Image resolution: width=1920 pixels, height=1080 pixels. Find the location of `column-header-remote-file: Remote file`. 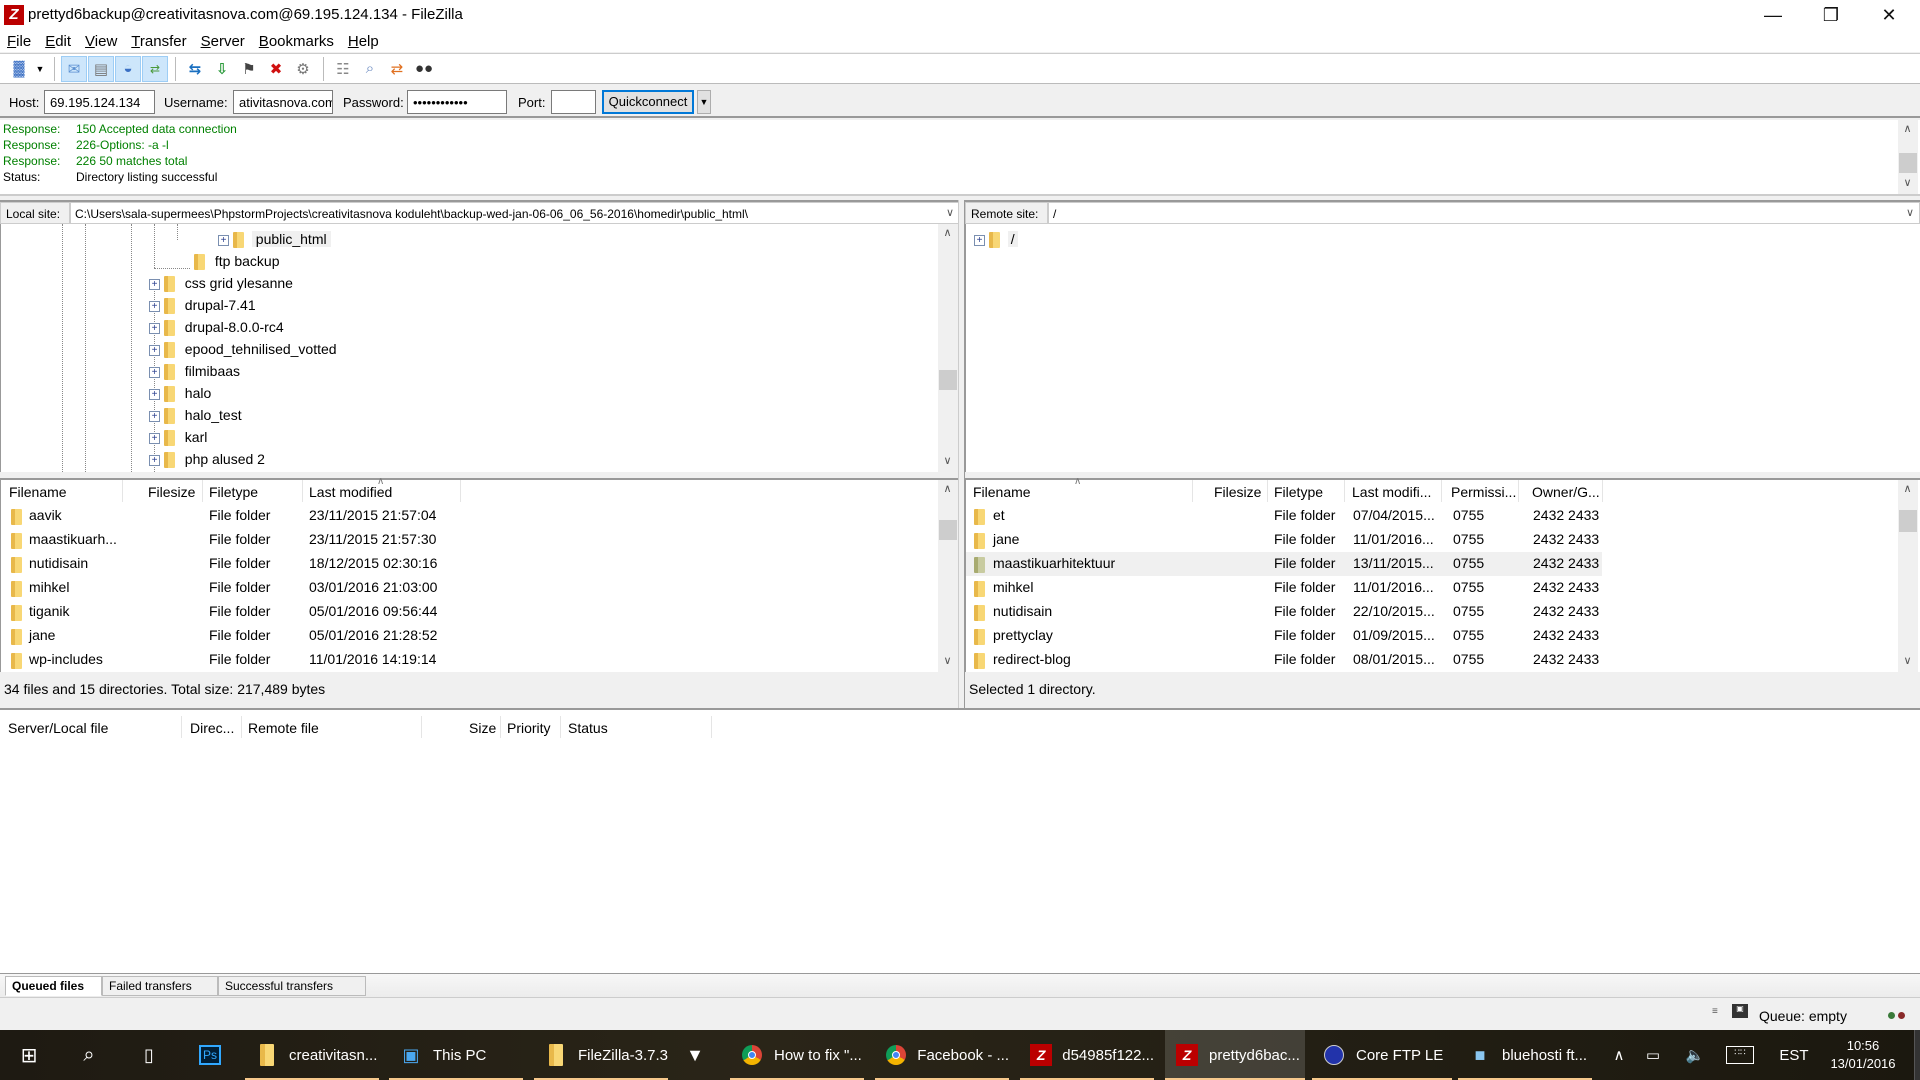

column-header-remote-file: Remote file is located at coordinates (283, 728).